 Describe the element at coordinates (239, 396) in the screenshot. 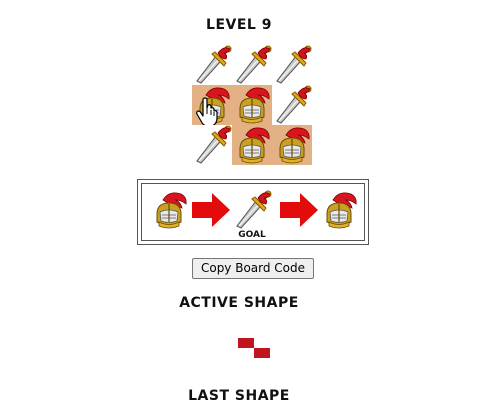

I see `last-shape-title: LAST SHAPE` at that location.